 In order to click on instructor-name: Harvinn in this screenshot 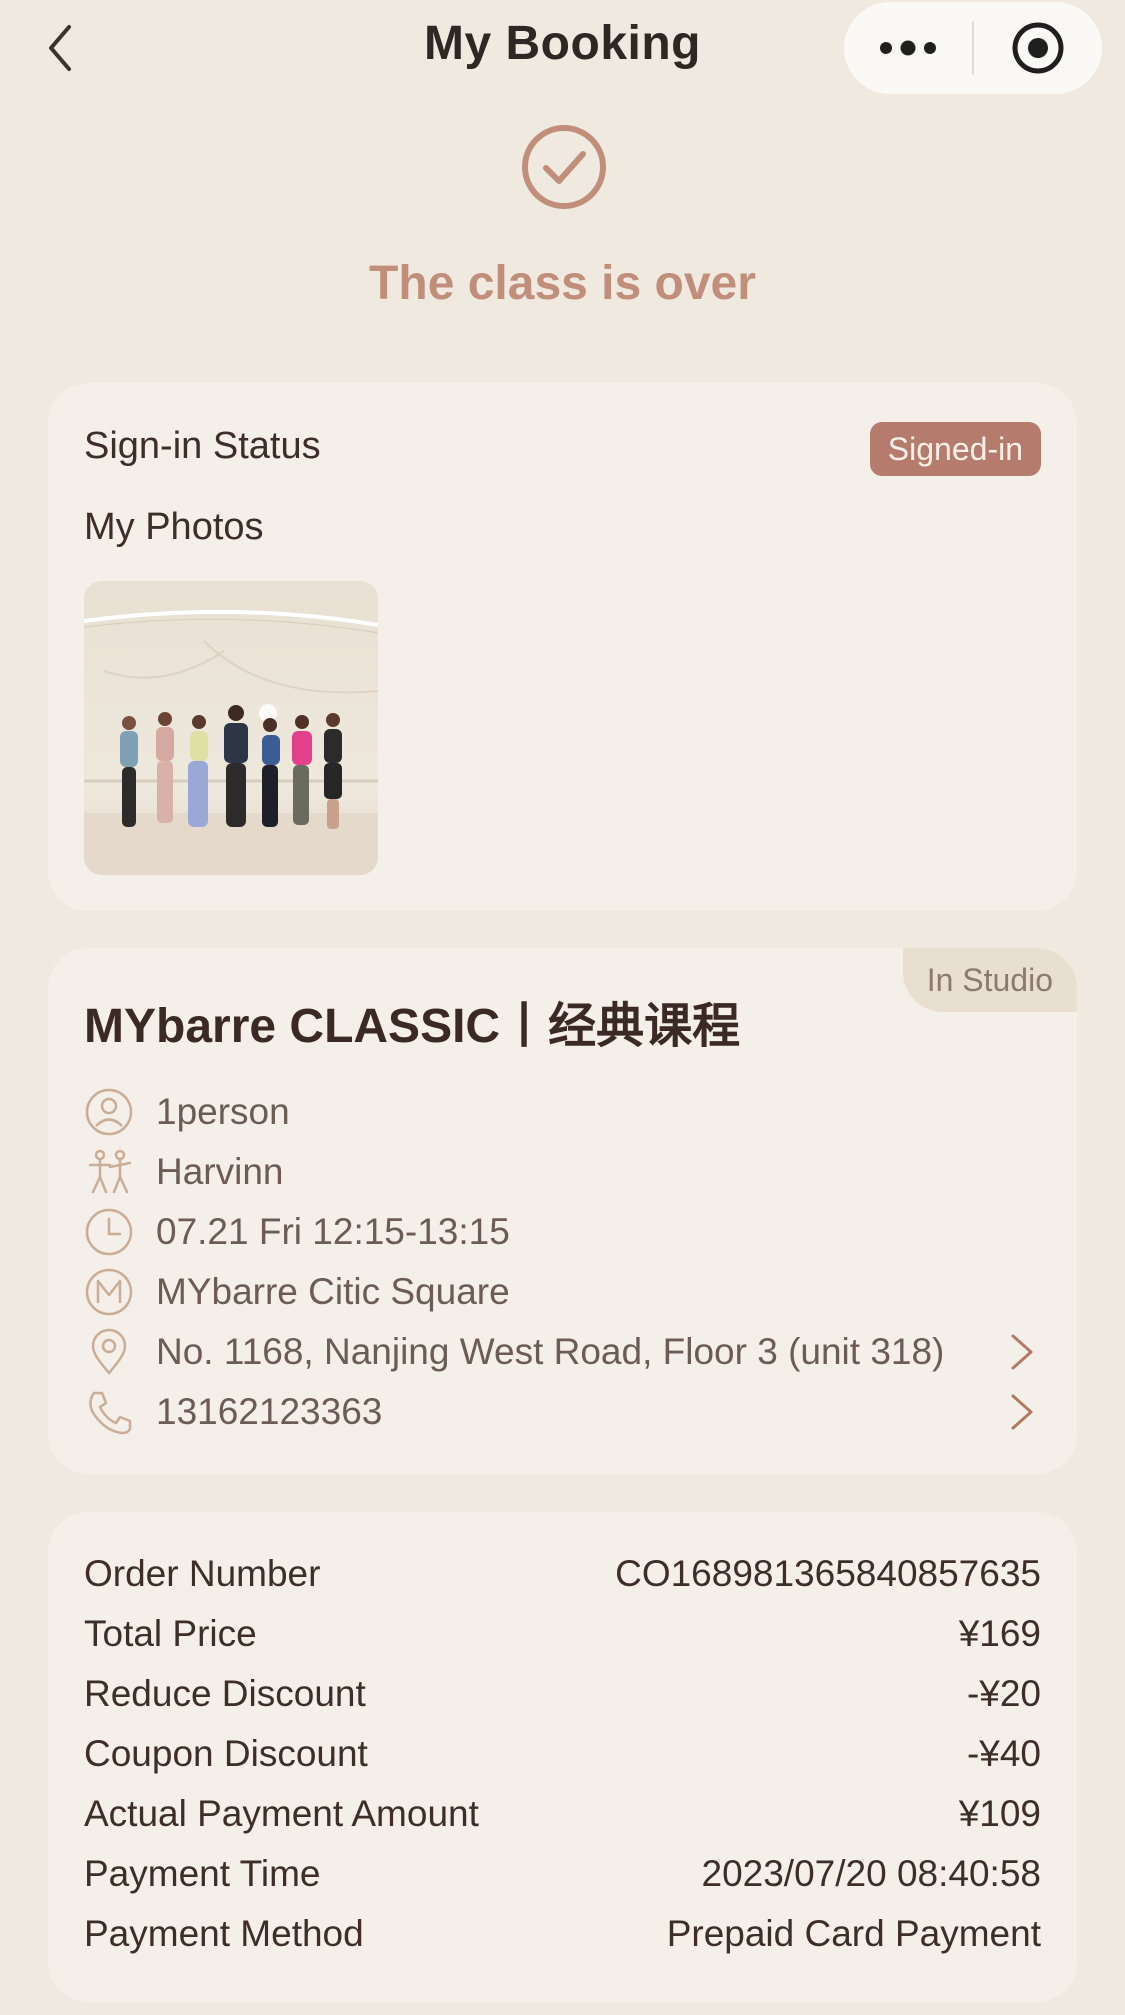, I will do `click(220, 1171)`.